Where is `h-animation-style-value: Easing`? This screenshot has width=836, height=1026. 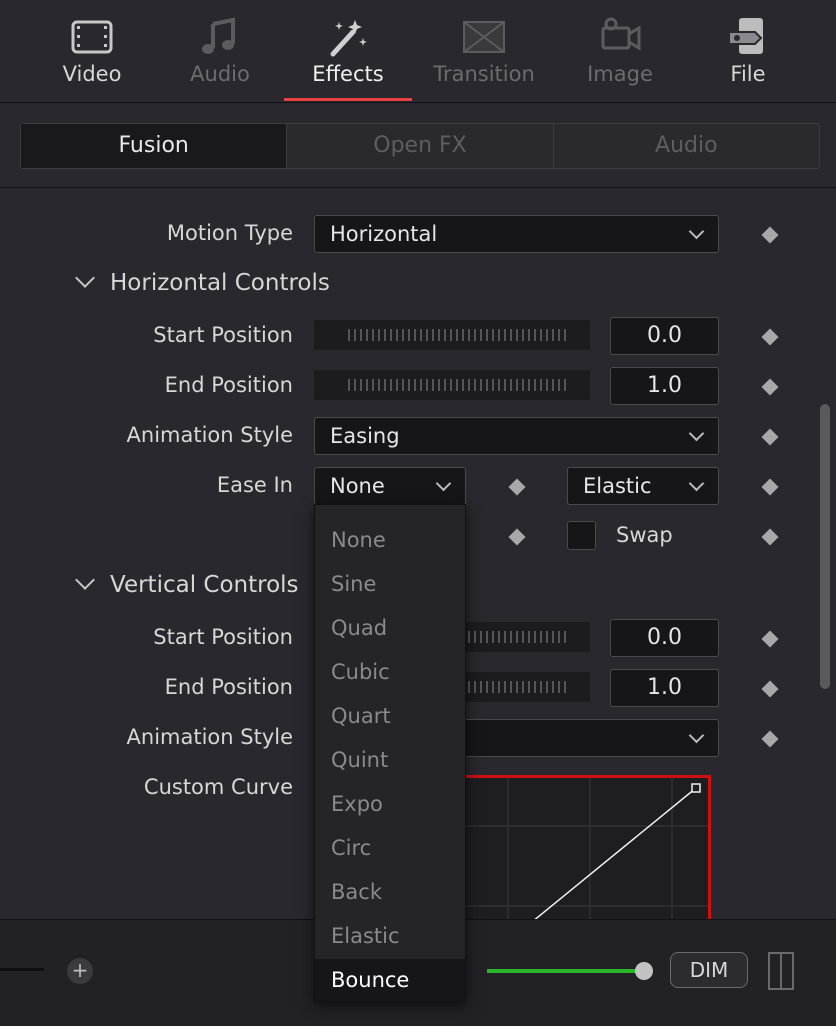 h-animation-style-value: Easing is located at coordinates (365, 436).